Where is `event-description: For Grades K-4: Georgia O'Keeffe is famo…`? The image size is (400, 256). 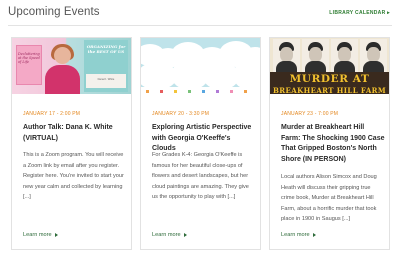
event-description: For Grades K-4: Georgia O'Keeffe is famo… is located at coordinates (200, 176).